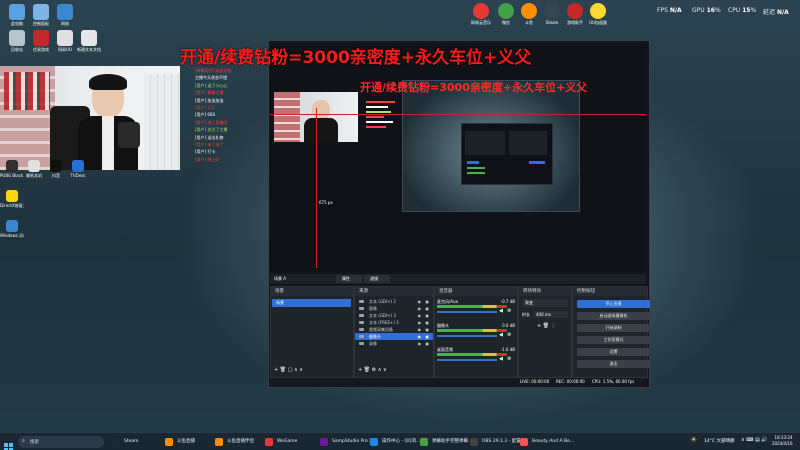 This screenshot has height=450, width=800. What do you see at coordinates (394, 301) in the screenshot?
I see `source-item: 文本 (GDI+) 2 ◉ ▣` at bounding box center [394, 301].